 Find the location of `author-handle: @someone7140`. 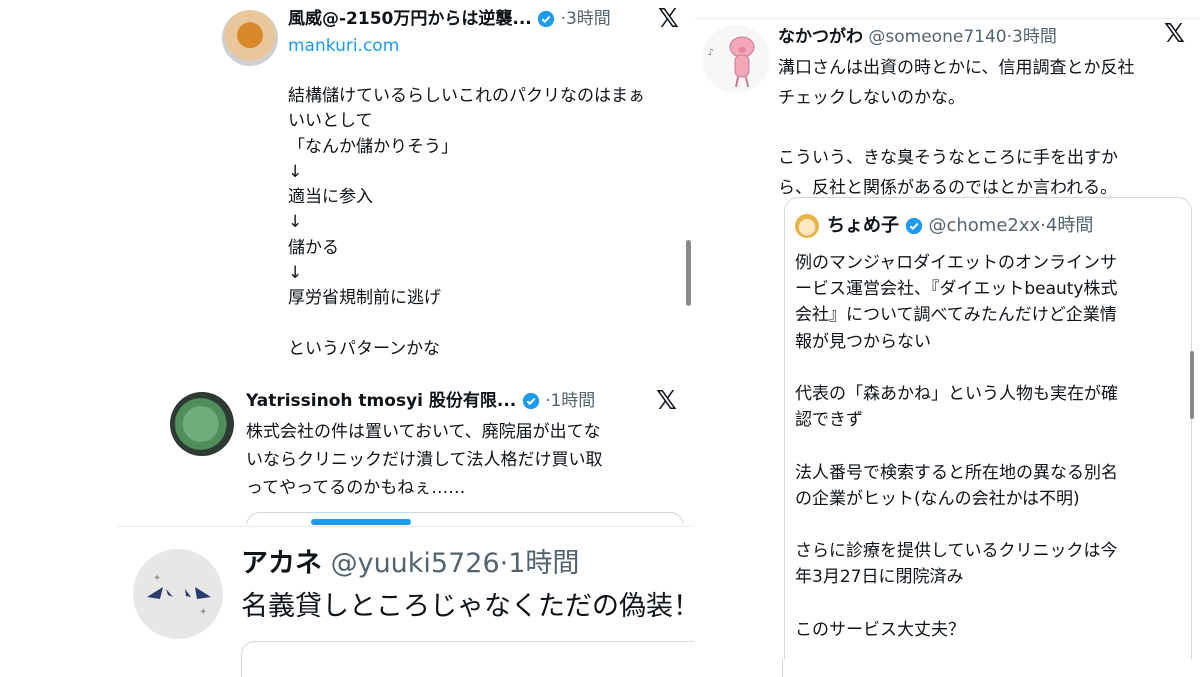

author-handle: @someone7140 is located at coordinates (937, 37).